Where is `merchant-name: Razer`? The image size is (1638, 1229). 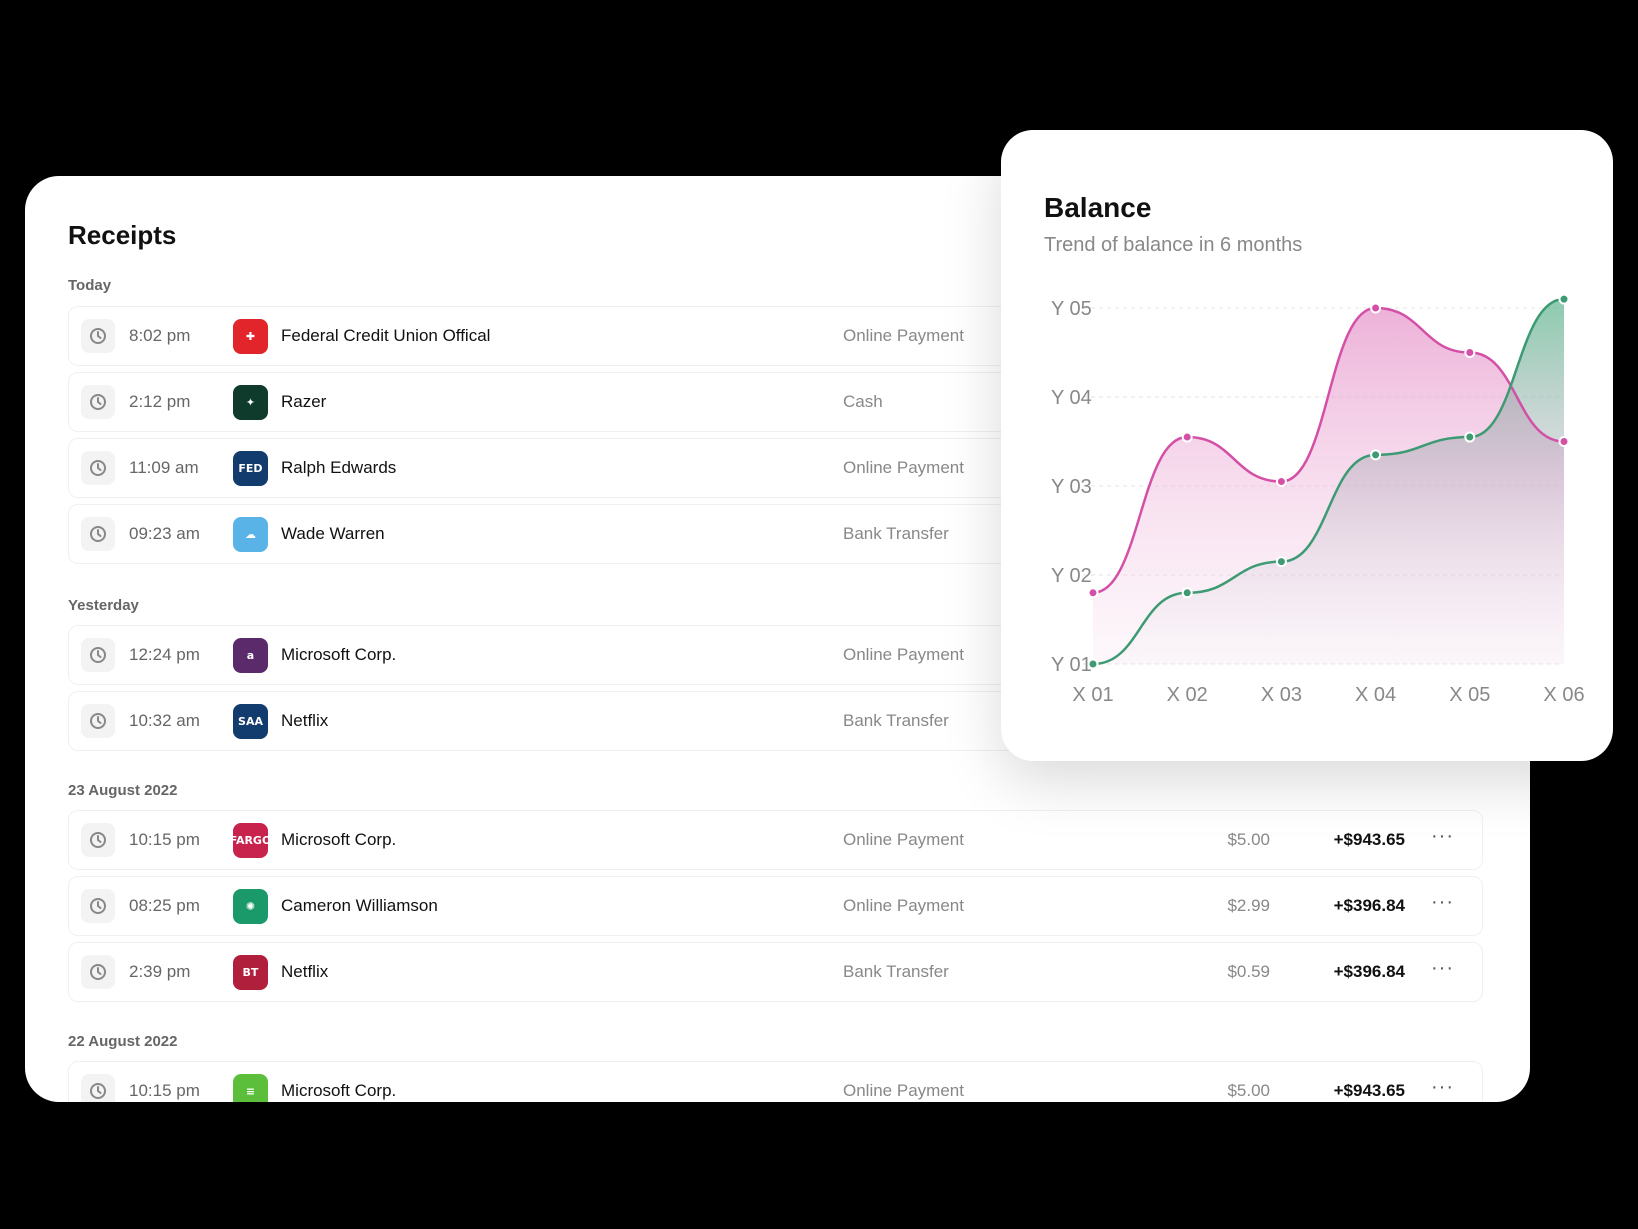
merchant-name: Razer is located at coordinates (304, 401).